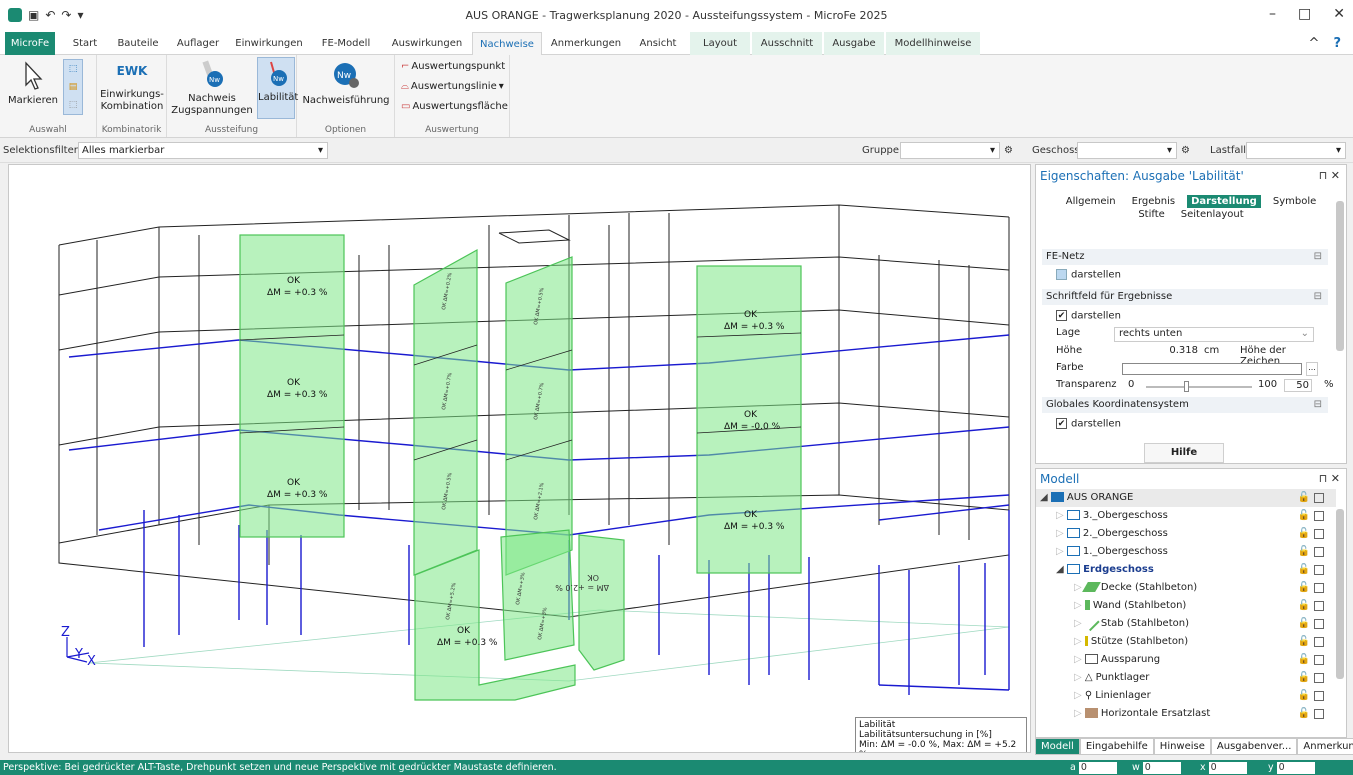  I want to click on tree-item-aussparung: ▷ Aussparung 🔓, so click(1186, 660).